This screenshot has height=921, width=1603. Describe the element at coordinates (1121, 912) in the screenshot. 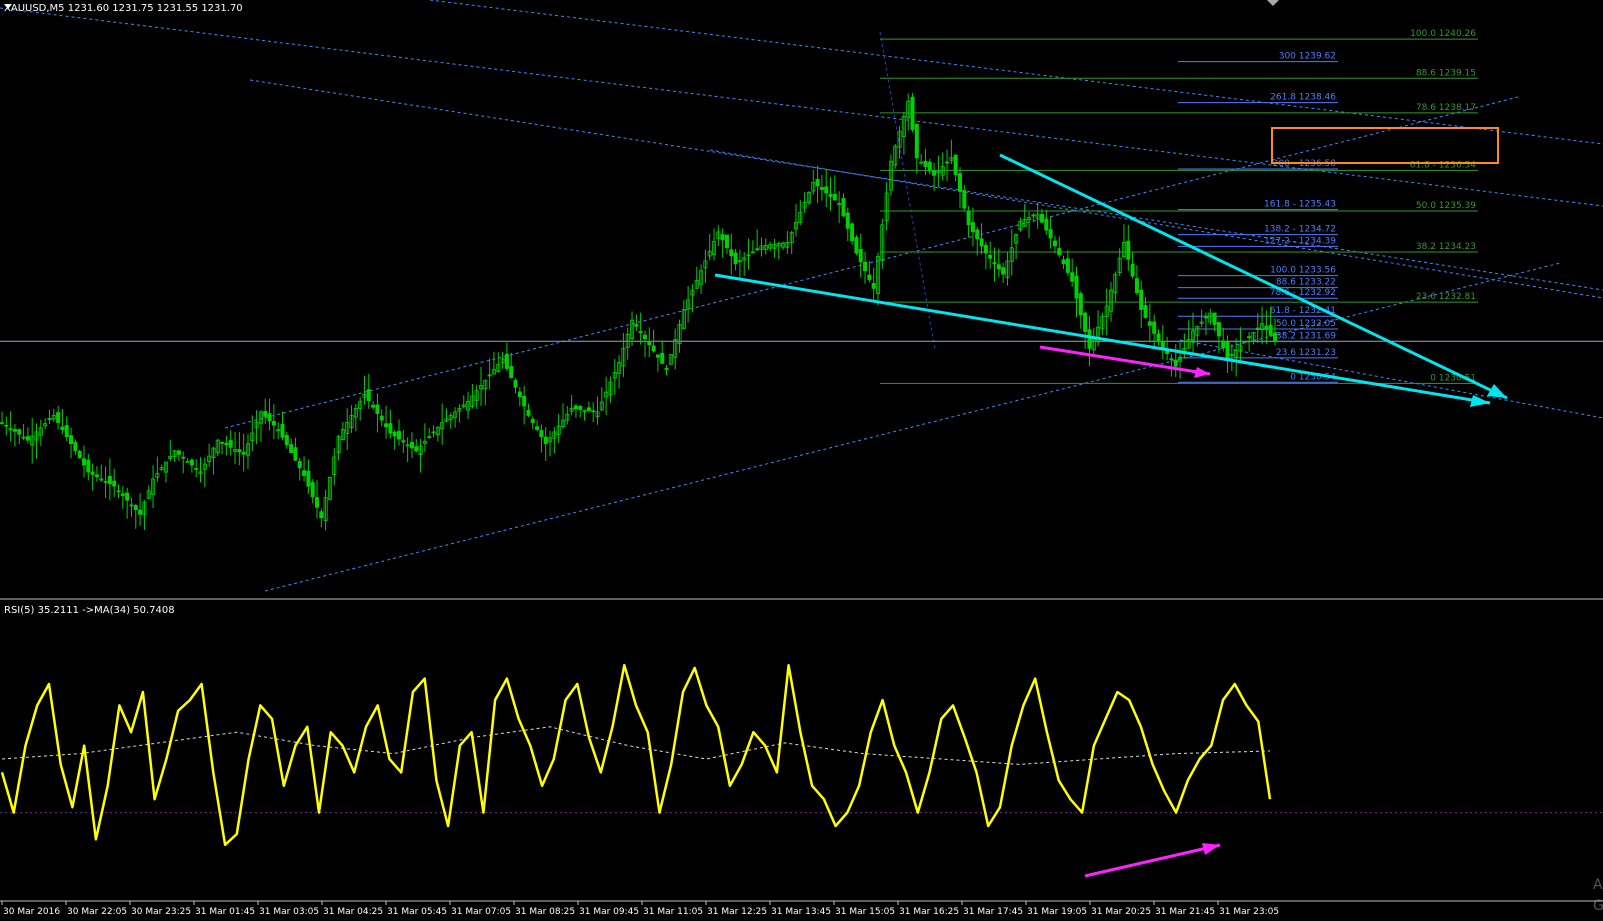

I see `time-tick-label: 31 Mar 20:25` at that location.